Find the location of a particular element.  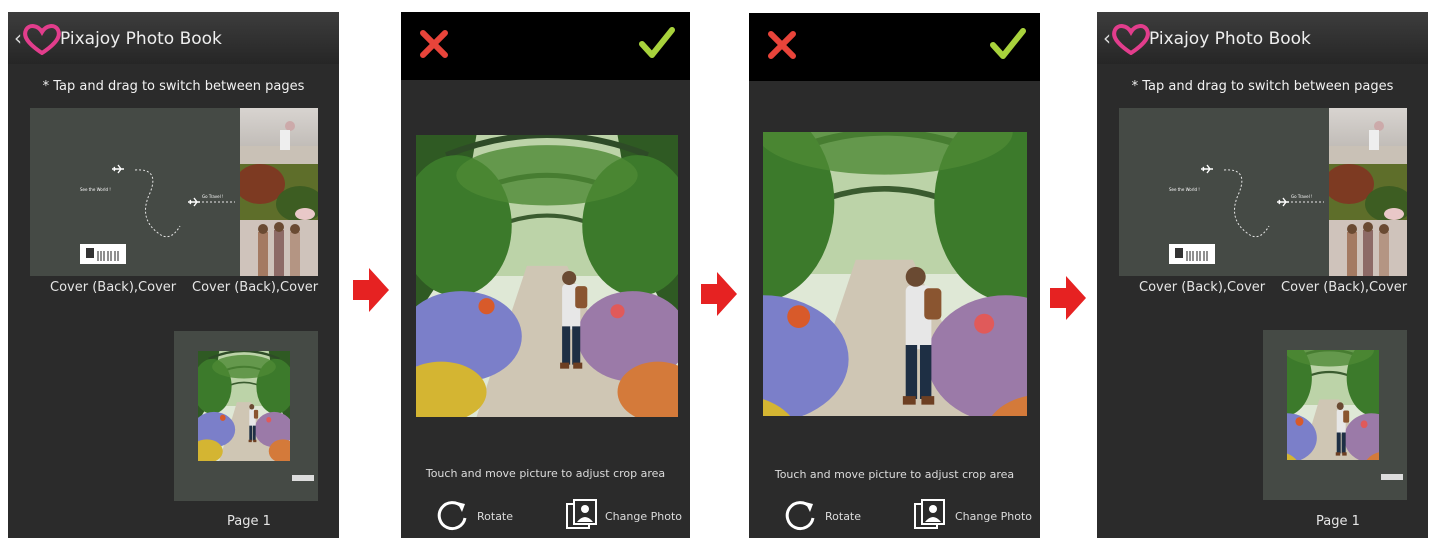

crop-photo is located at coordinates (547, 276).